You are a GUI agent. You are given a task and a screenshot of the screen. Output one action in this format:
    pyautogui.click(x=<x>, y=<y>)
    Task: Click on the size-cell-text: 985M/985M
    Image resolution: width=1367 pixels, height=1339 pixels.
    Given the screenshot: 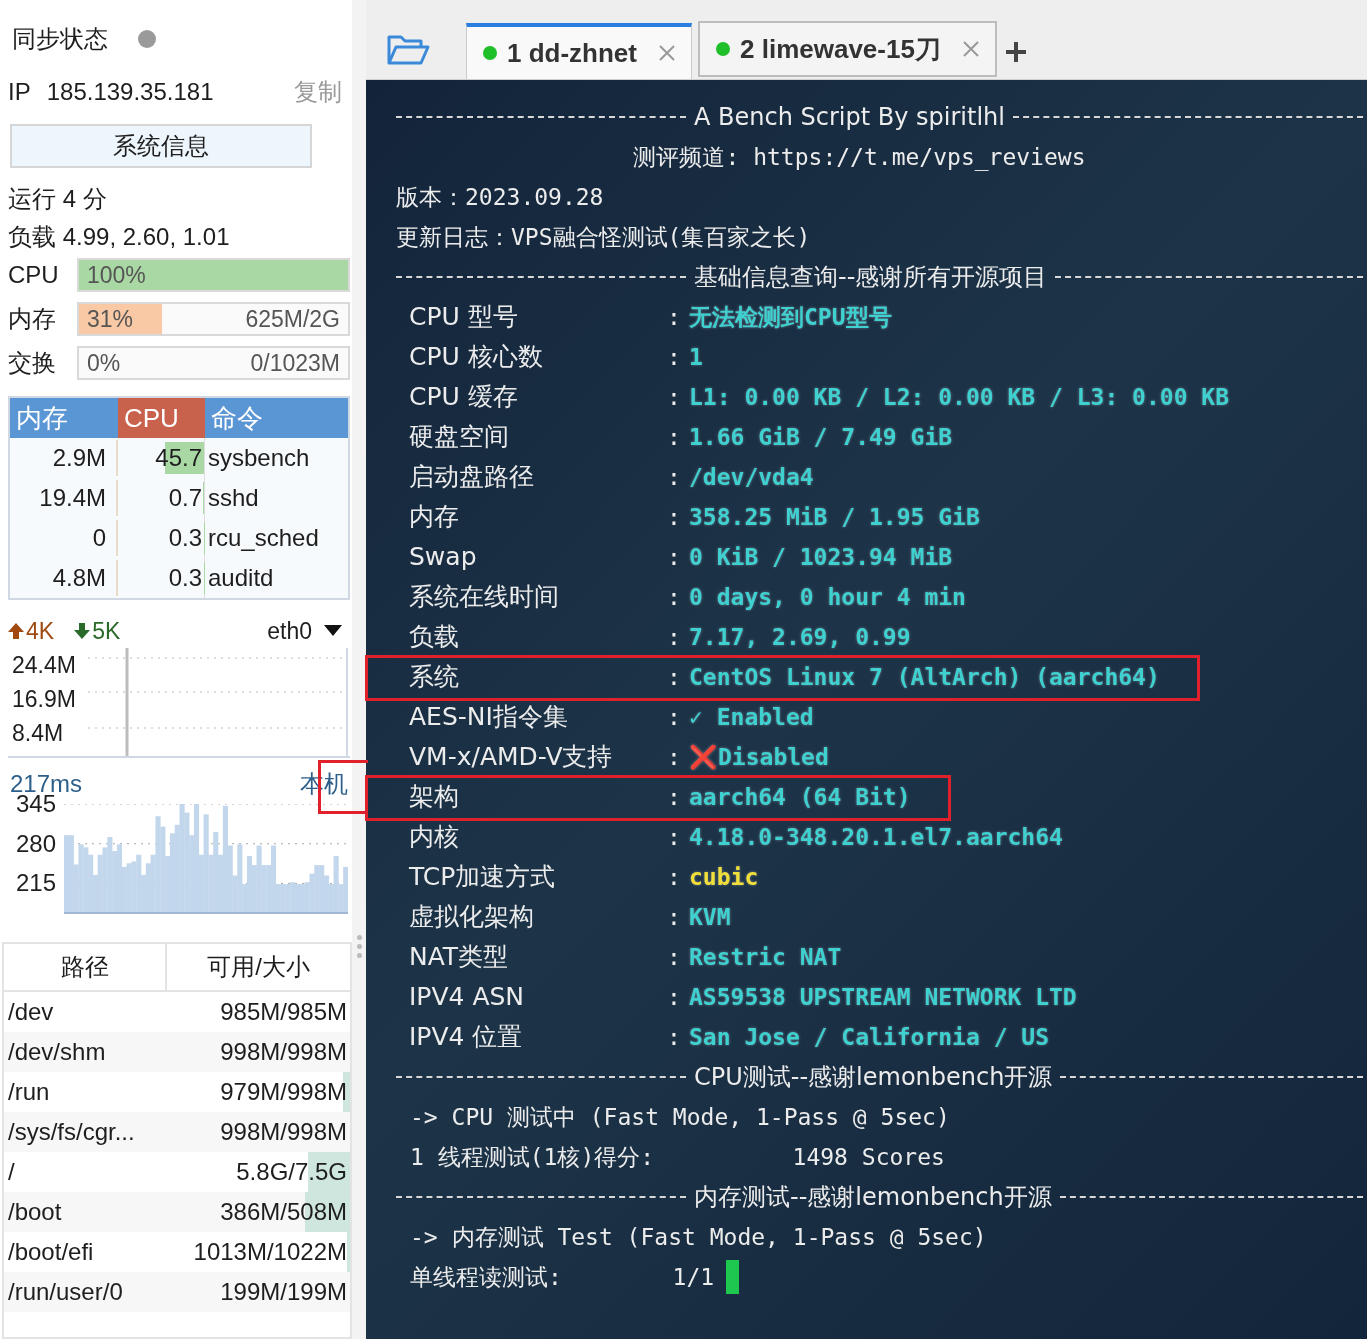 What is the action you would take?
    pyautogui.click(x=283, y=1012)
    